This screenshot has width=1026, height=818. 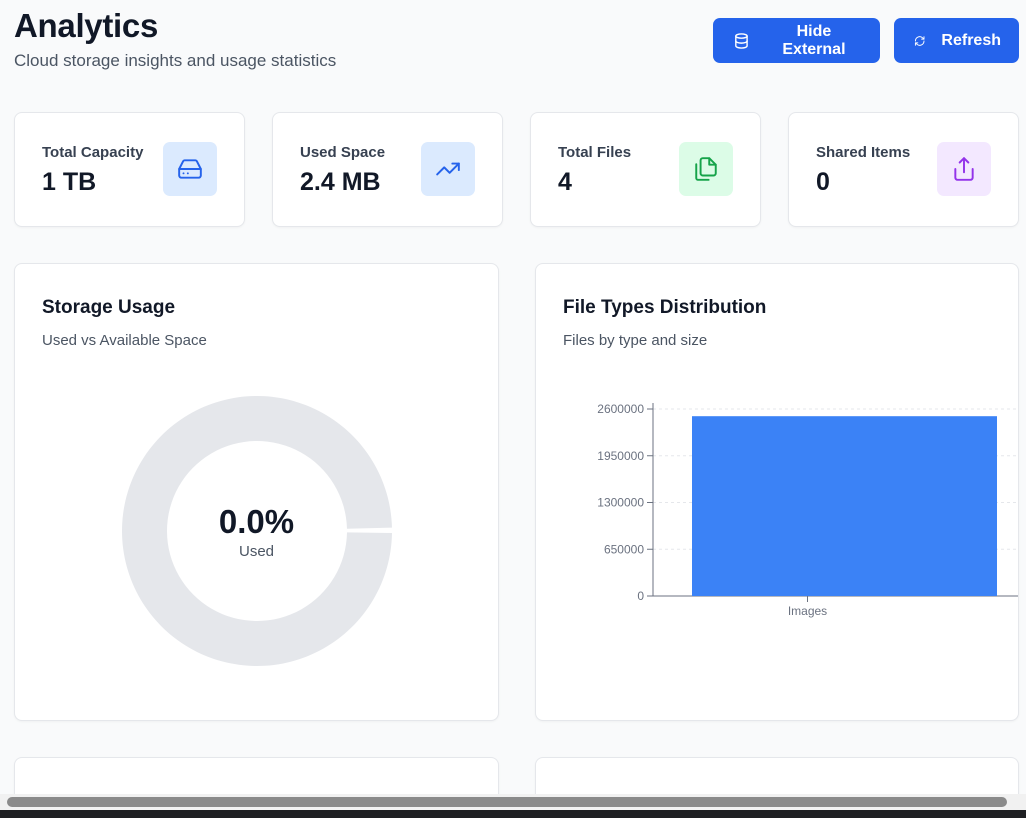 What do you see at coordinates (640, 596) in the screenshot?
I see `y-tick-label: 0` at bounding box center [640, 596].